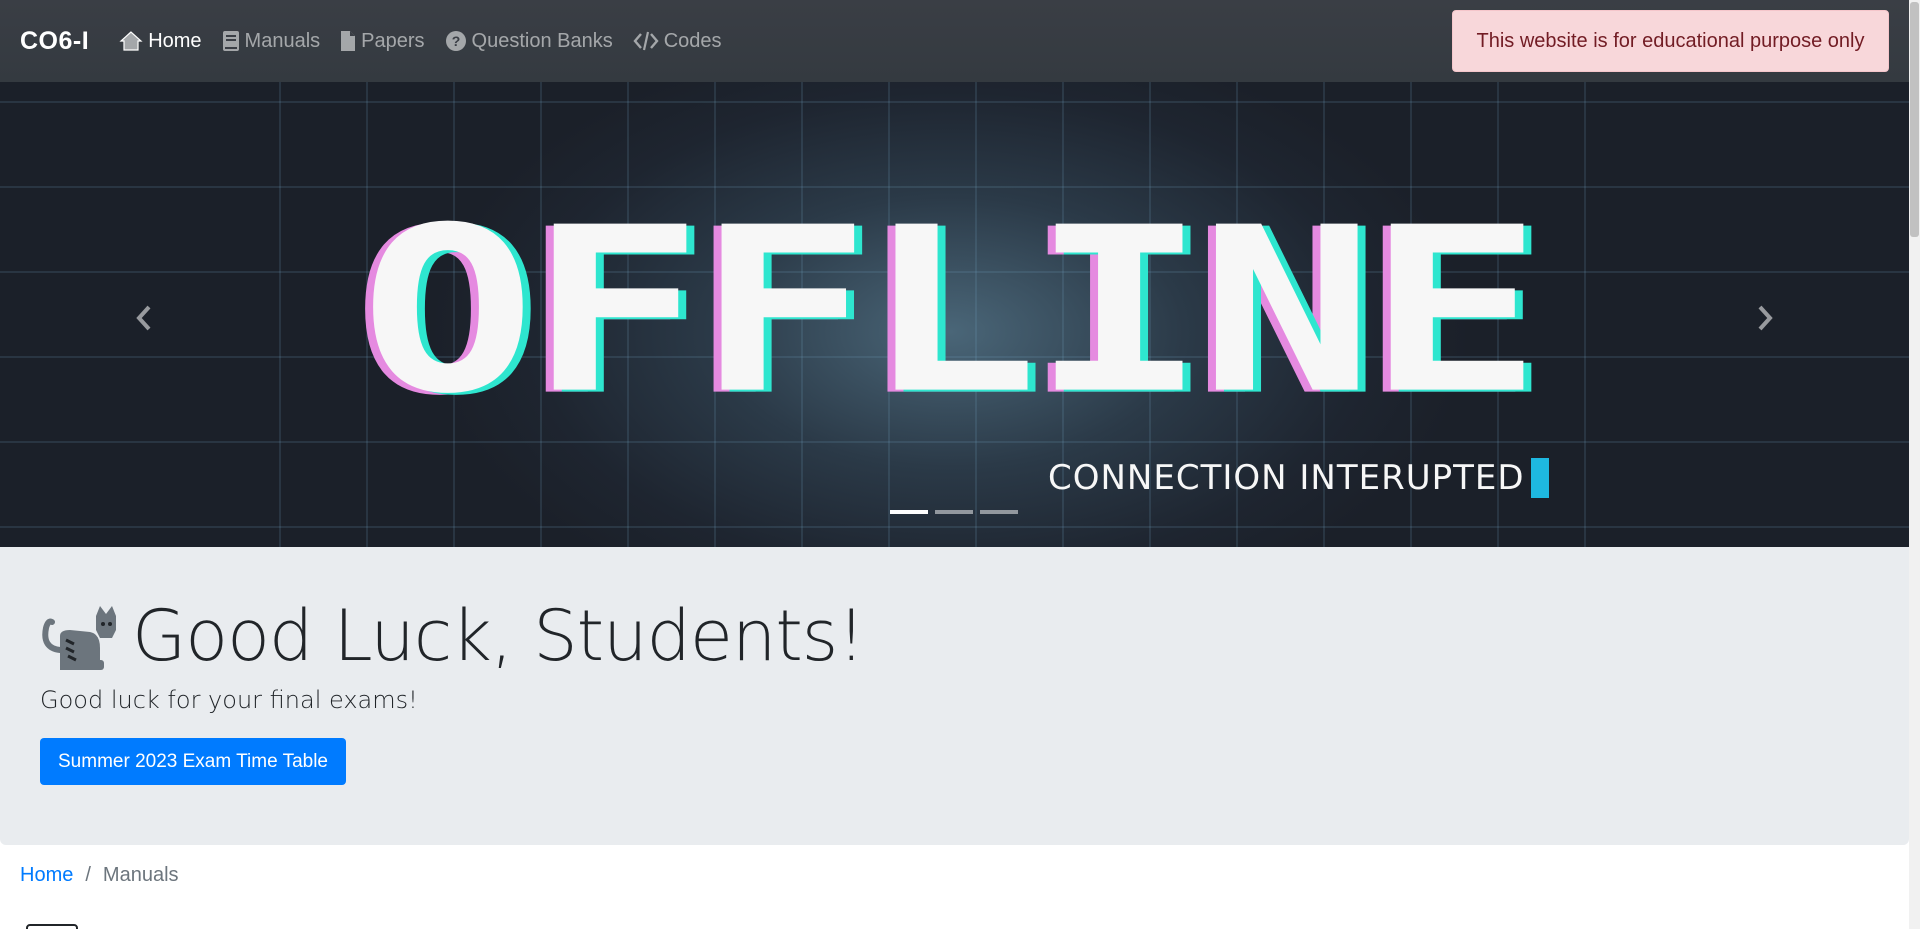 This screenshot has width=1920, height=929. What do you see at coordinates (393, 40) in the screenshot?
I see `nav-item-papers-label: Papers` at bounding box center [393, 40].